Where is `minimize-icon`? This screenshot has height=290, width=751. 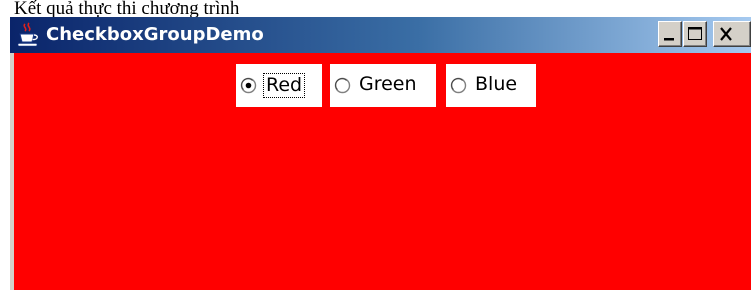
minimize-icon is located at coordinates (669, 39).